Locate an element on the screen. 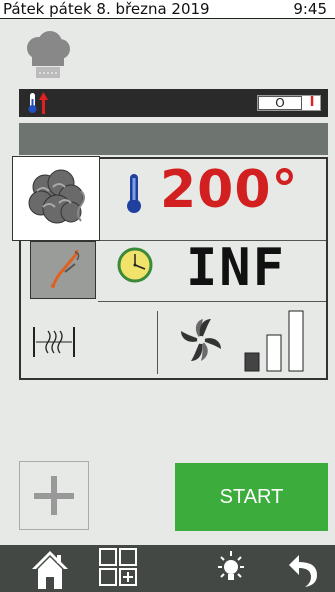 This screenshot has height=592, width=335. bottom-nav-bar is located at coordinates (167, 568).